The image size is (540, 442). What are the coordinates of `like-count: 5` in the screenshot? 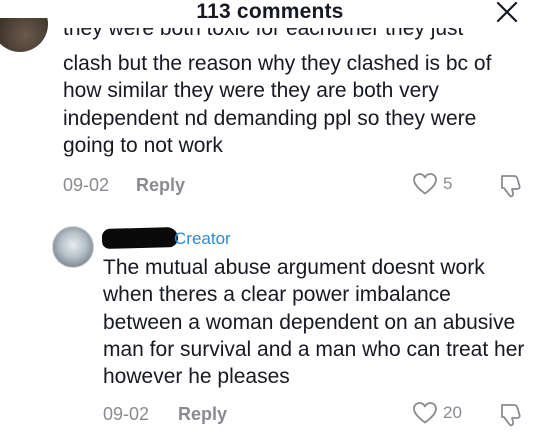 It's located at (448, 183).